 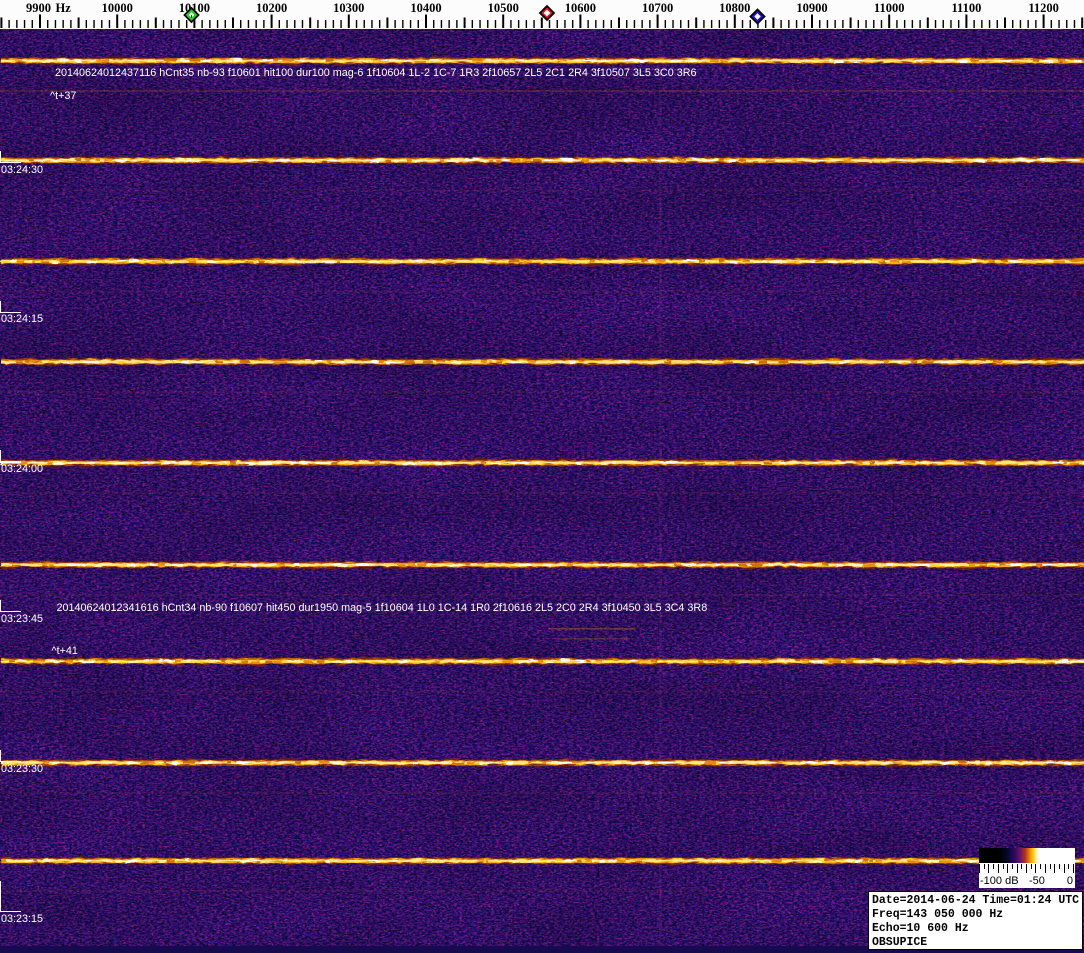 What do you see at coordinates (271, 8) in the screenshot?
I see `svg-text: 10200` at bounding box center [271, 8].